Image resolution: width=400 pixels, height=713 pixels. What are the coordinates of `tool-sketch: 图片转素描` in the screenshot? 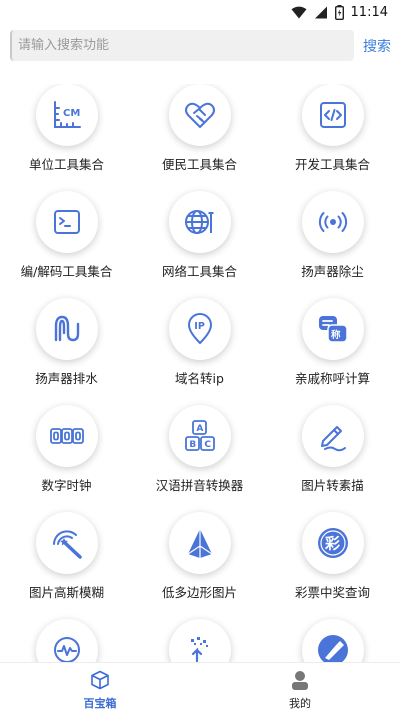 It's located at (332, 458).